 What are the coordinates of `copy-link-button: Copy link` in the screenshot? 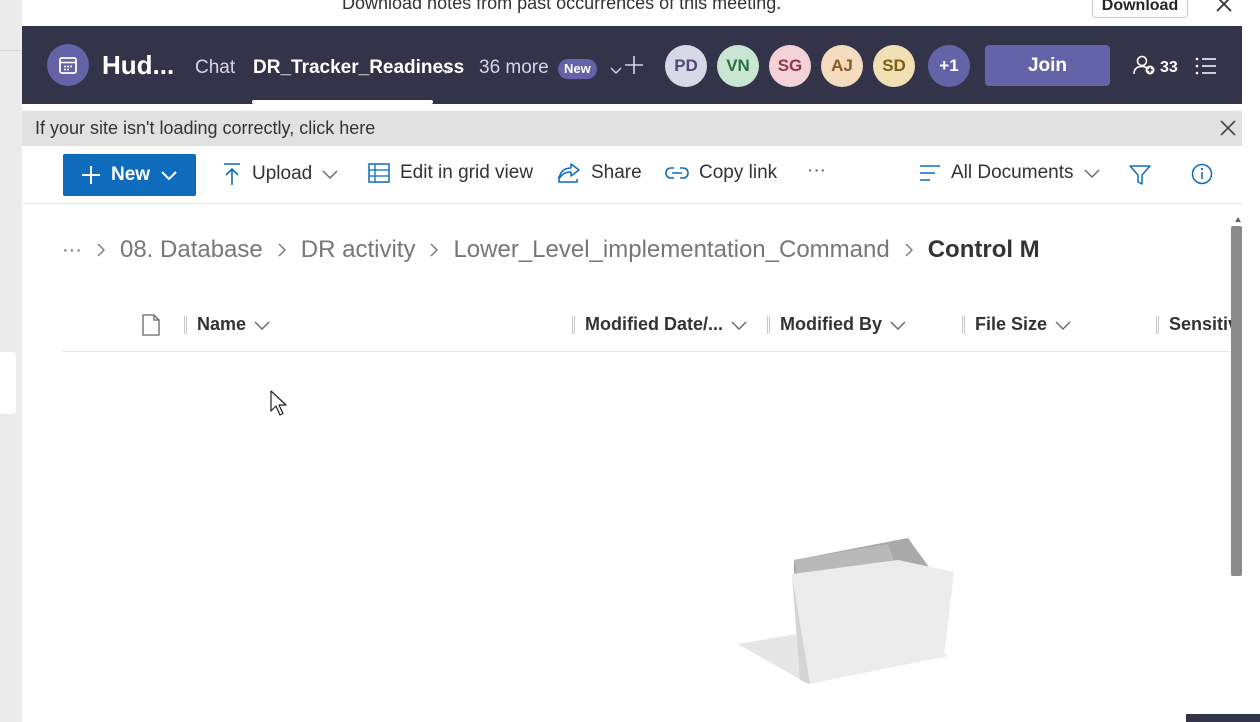 It's located at (721, 173).